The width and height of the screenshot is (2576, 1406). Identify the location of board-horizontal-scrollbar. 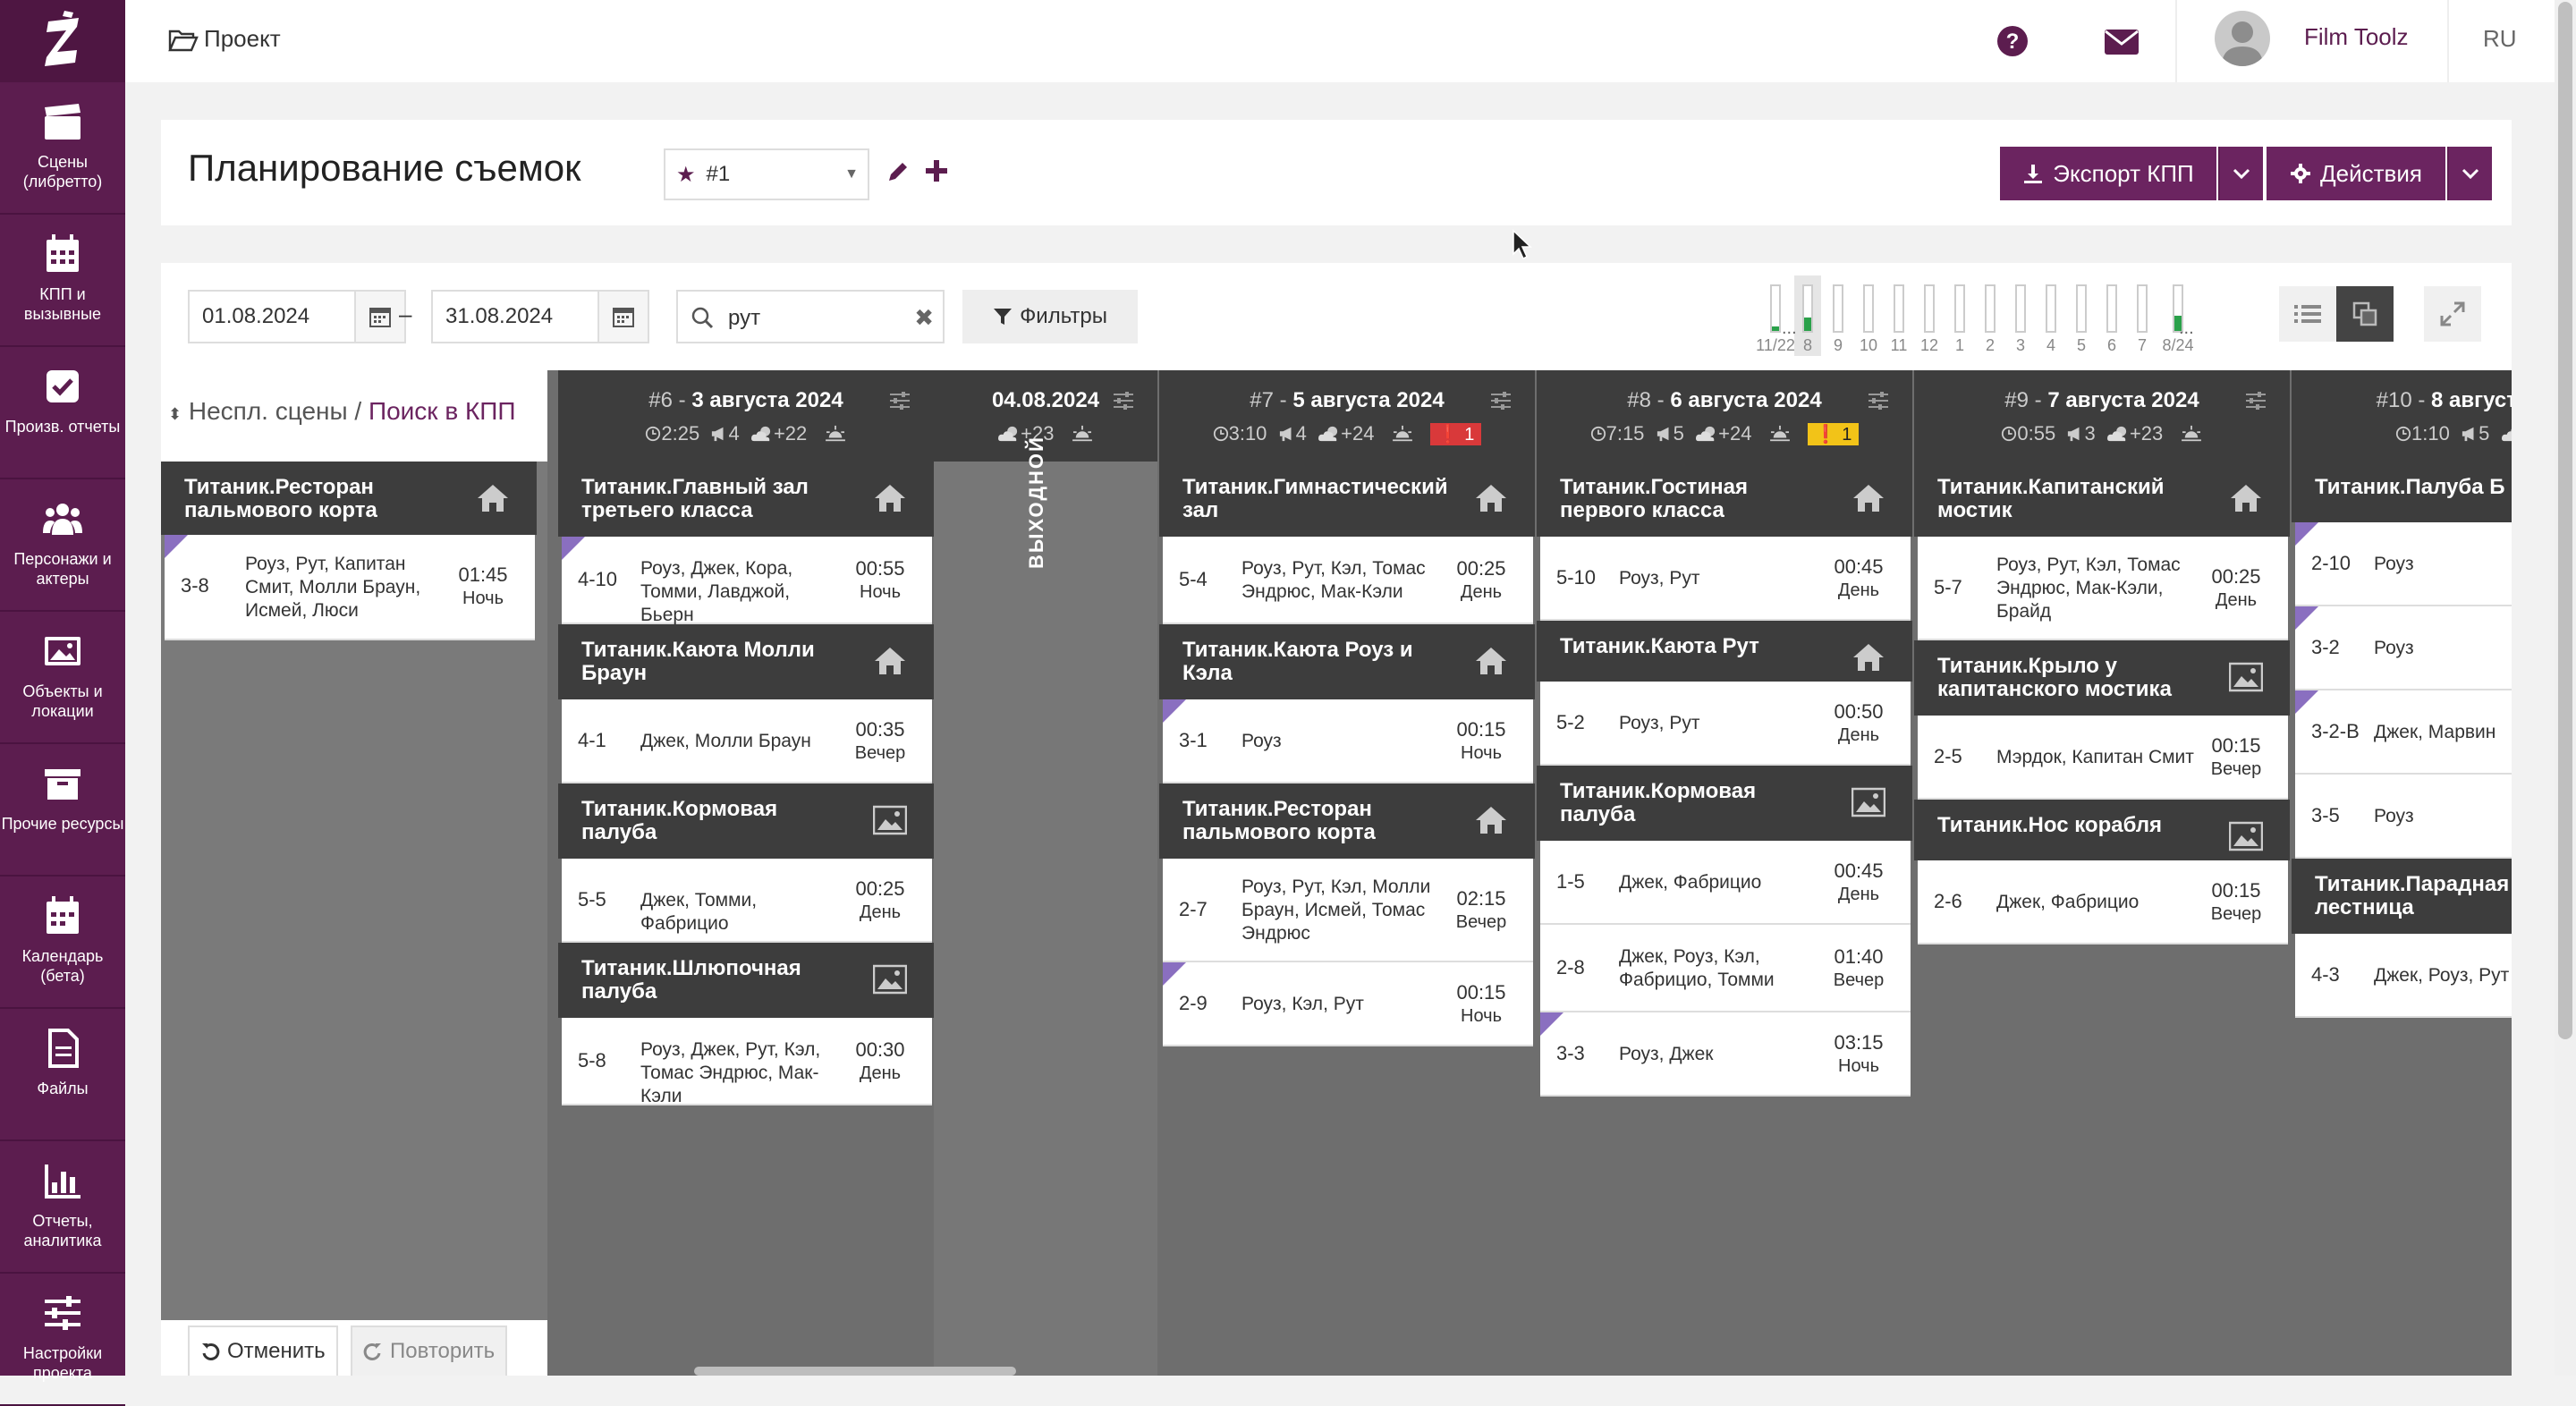
(855, 1372).